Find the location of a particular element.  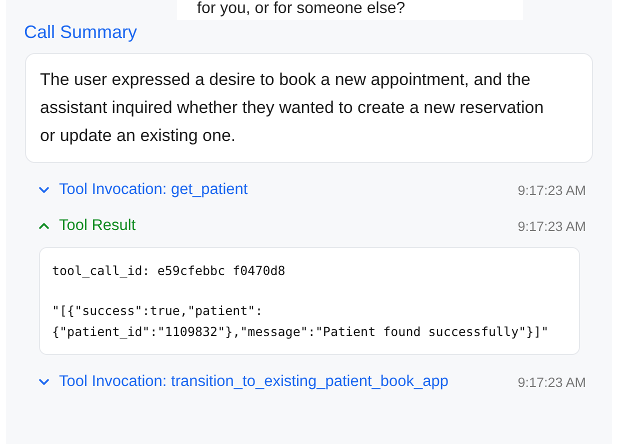

code-text: tool_call_id: e59cfebbc f0470d8 is located at coordinates (169, 271).